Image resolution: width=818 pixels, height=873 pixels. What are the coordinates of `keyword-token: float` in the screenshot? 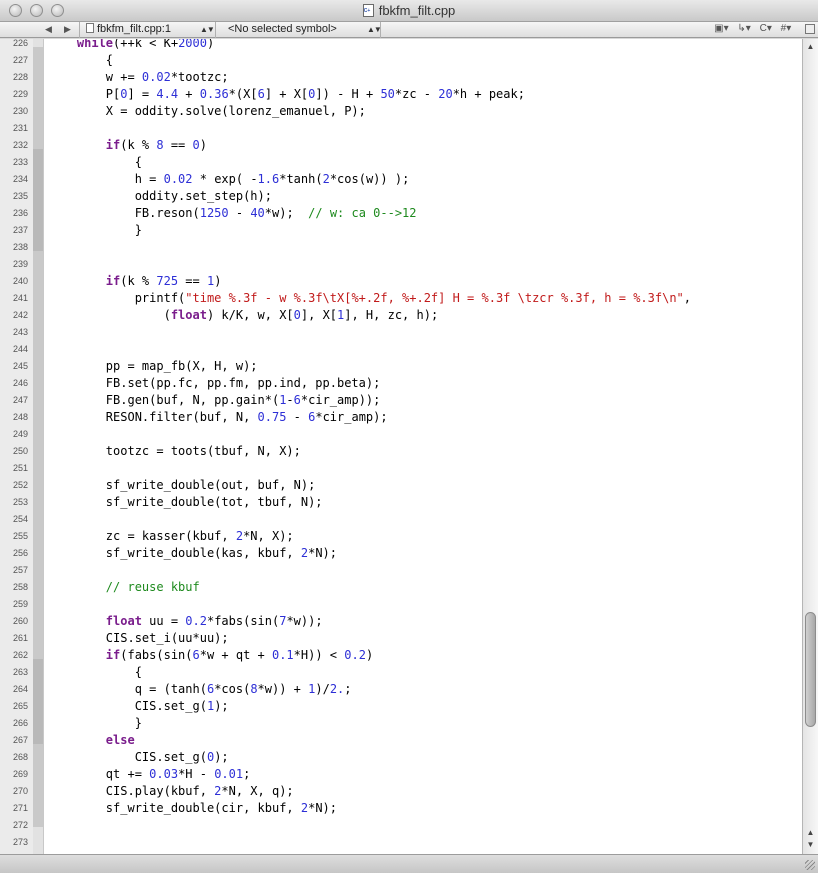 It's located at (188, 315).